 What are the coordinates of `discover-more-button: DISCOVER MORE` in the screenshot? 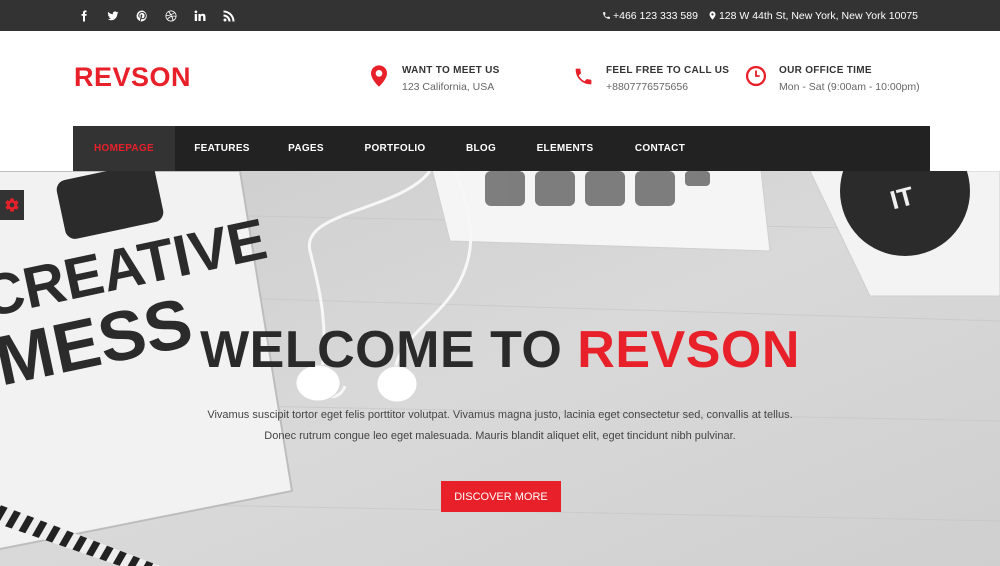 It's located at (501, 496).